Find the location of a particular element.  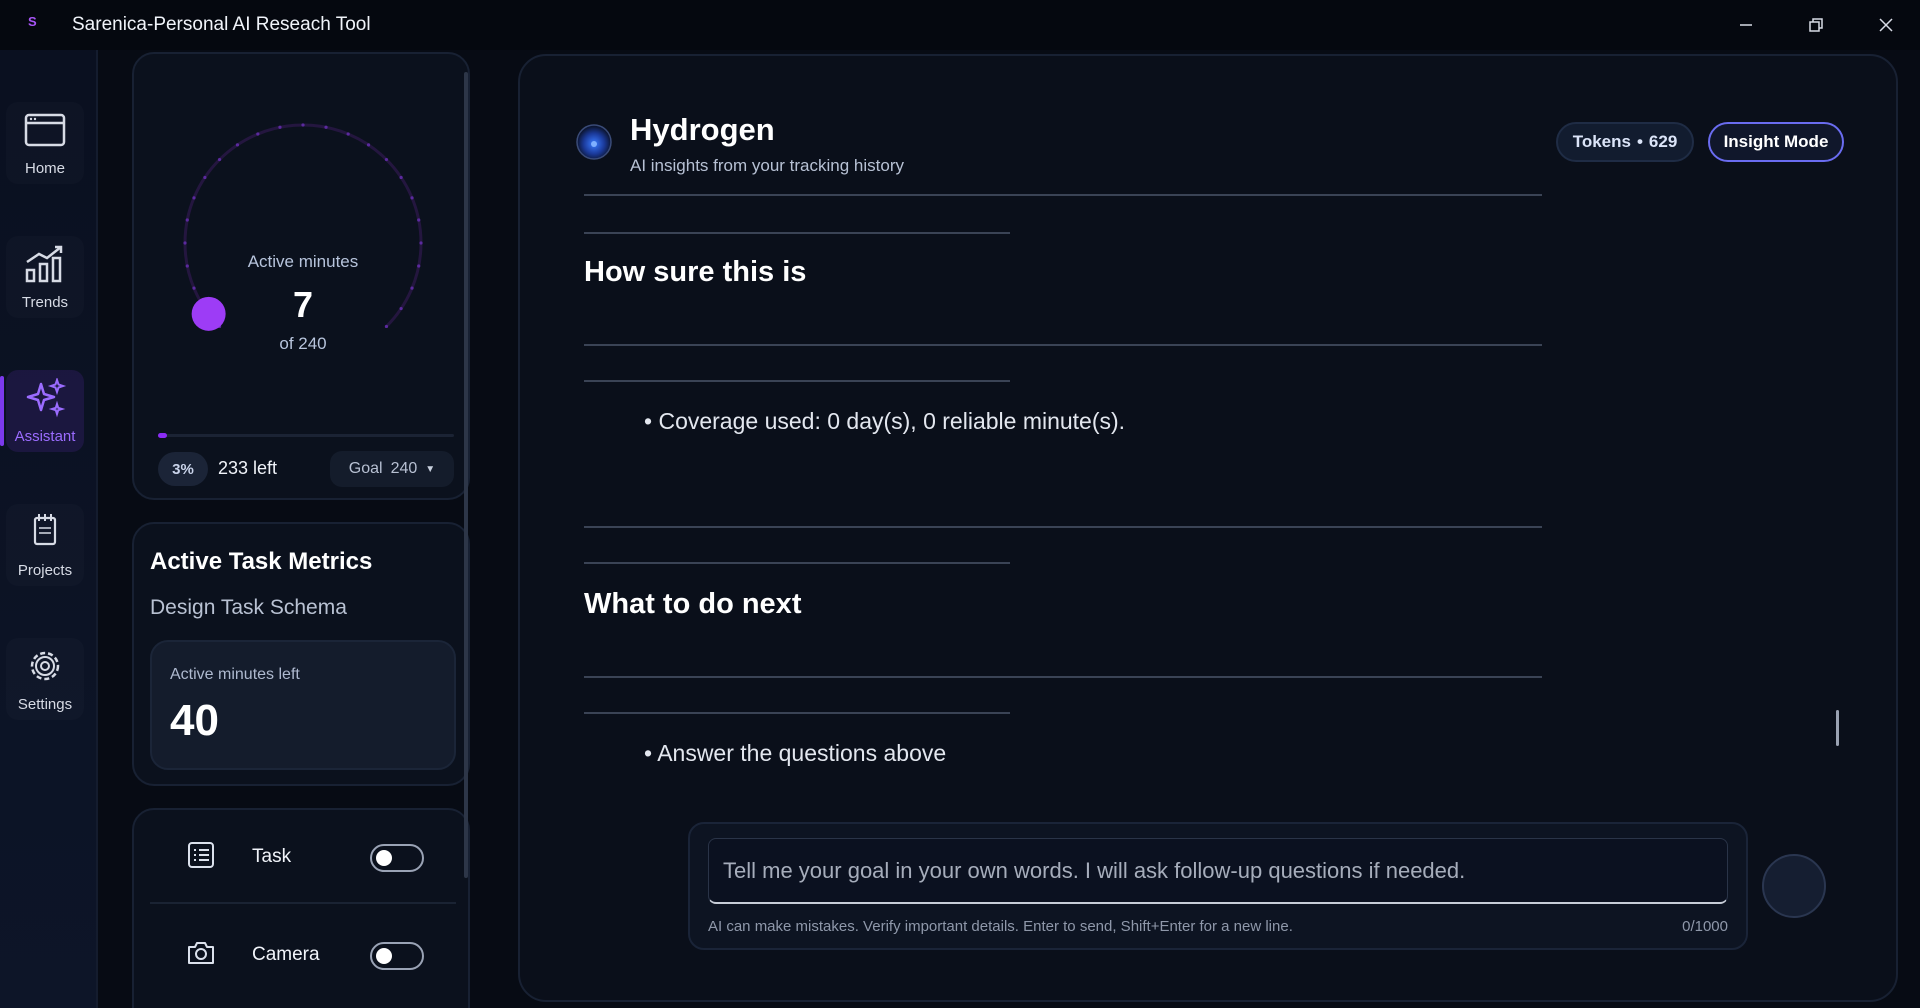

minimize-icon is located at coordinates (1746, 25).